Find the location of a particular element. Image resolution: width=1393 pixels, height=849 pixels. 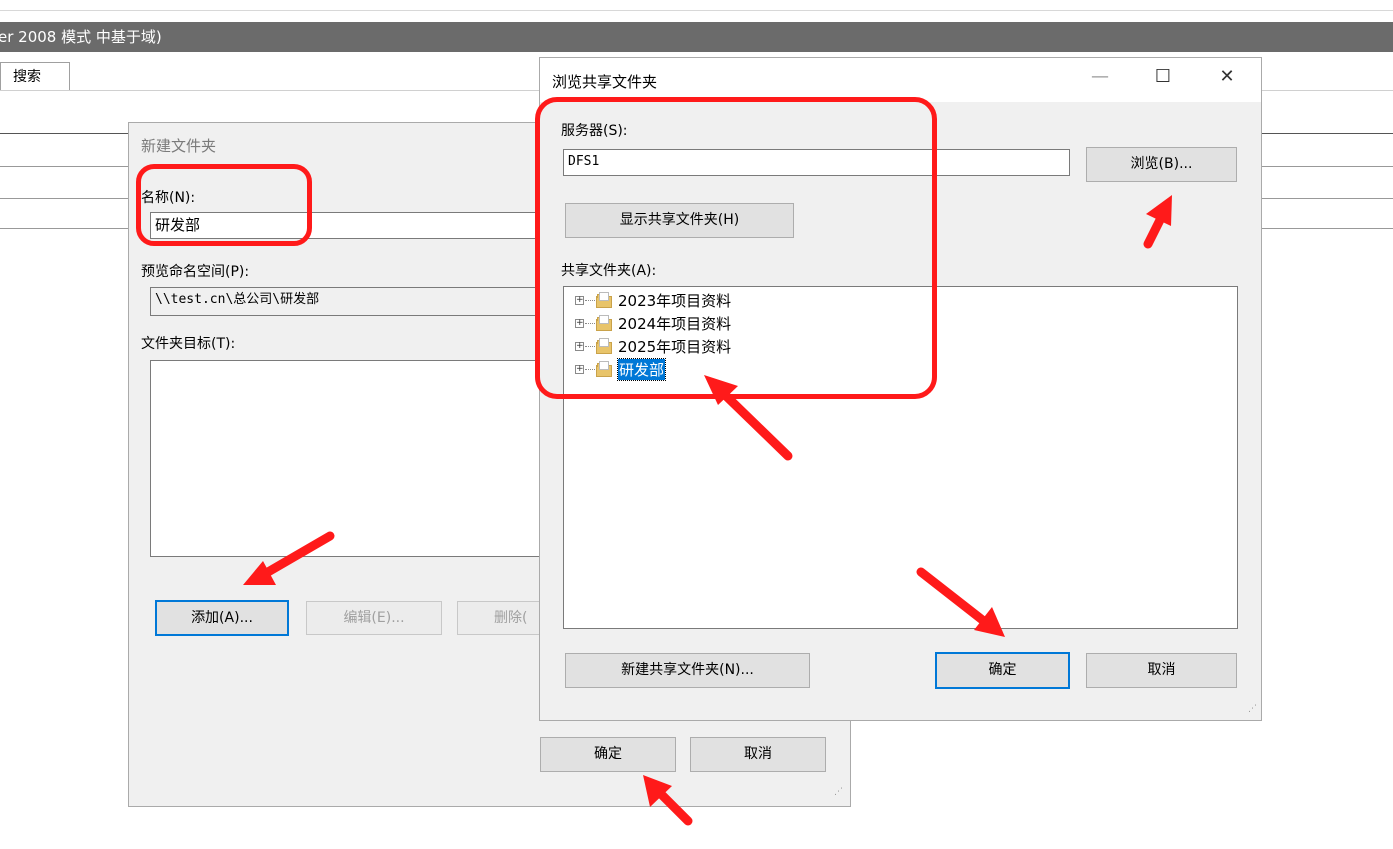

arrow-to-add-button-icon is located at coordinates (289, 558).